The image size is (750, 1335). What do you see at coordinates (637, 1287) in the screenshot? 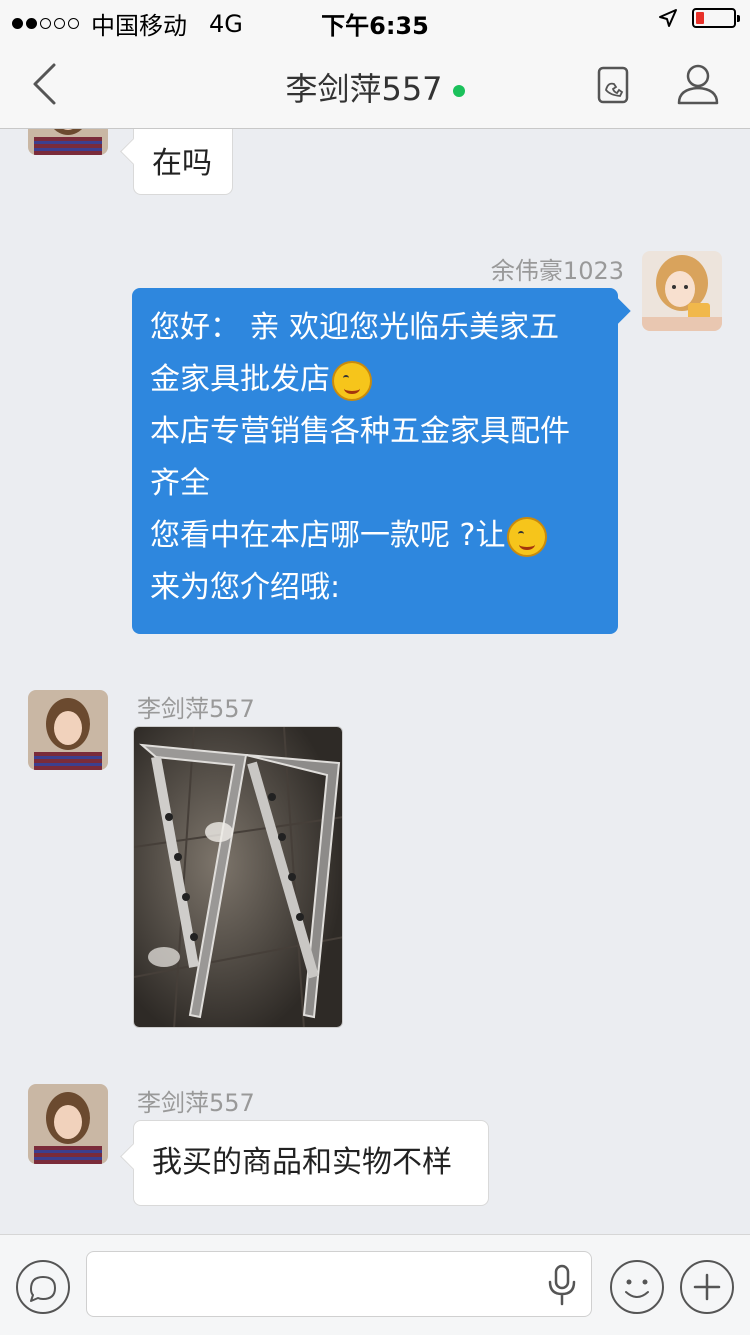
I see `emoji-icon` at bounding box center [637, 1287].